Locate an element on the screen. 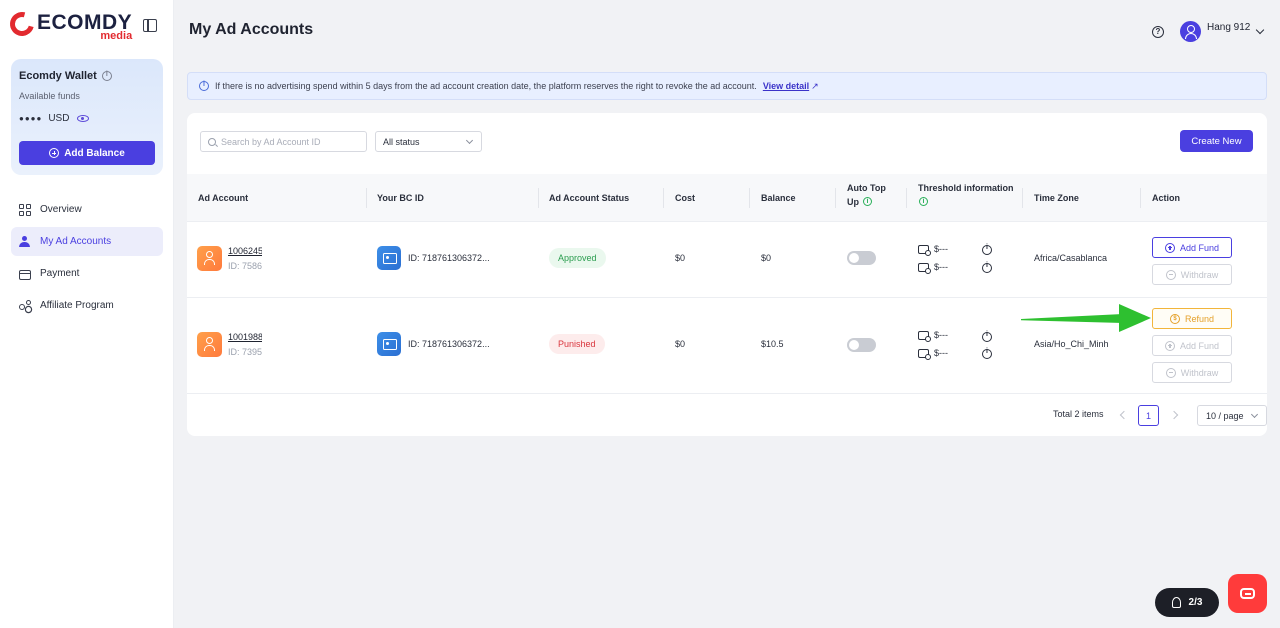  th-timezone: Time Zone is located at coordinates (1056, 198).